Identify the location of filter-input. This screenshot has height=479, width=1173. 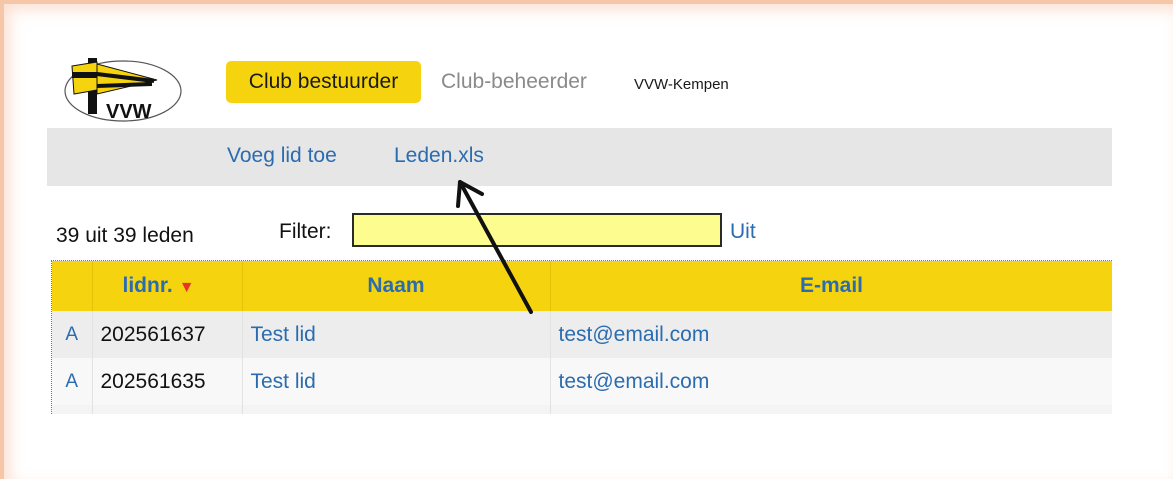
(537, 230).